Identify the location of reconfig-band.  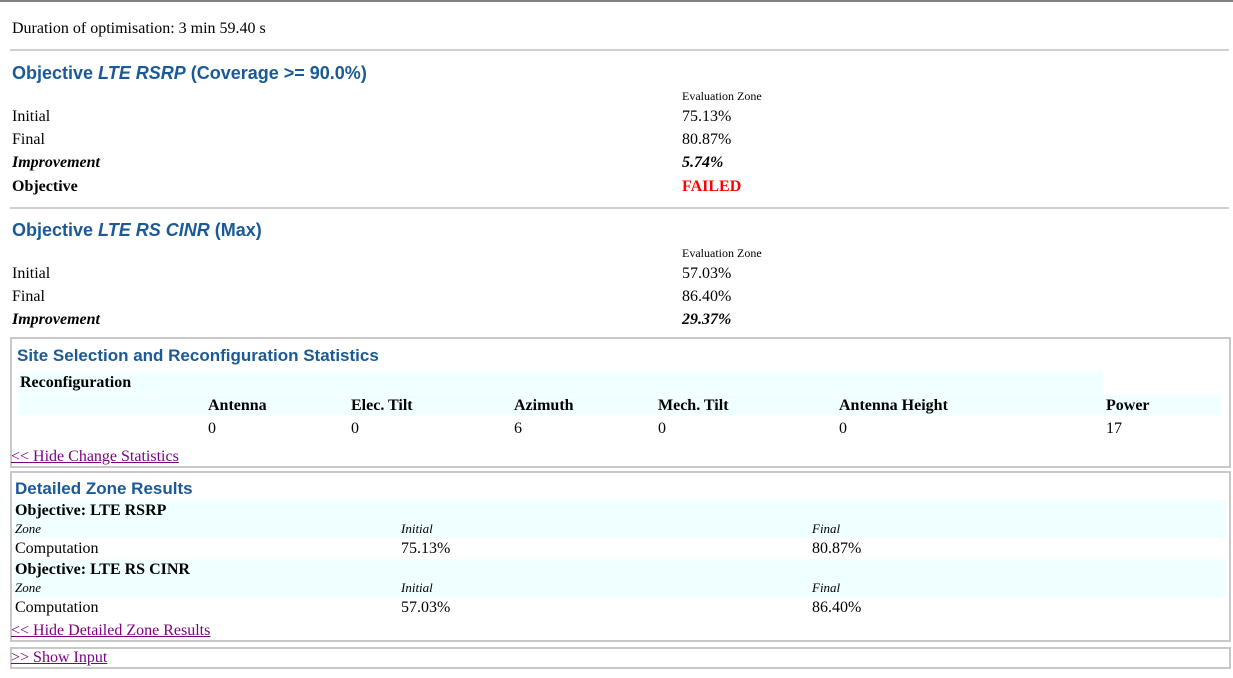
(560, 383).